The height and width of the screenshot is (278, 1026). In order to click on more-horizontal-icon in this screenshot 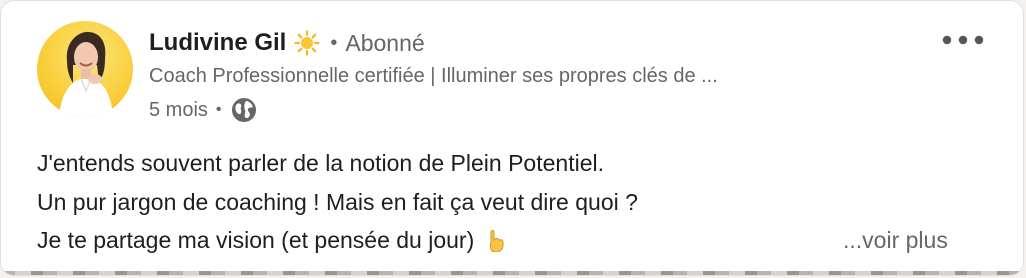, I will do `click(963, 40)`.